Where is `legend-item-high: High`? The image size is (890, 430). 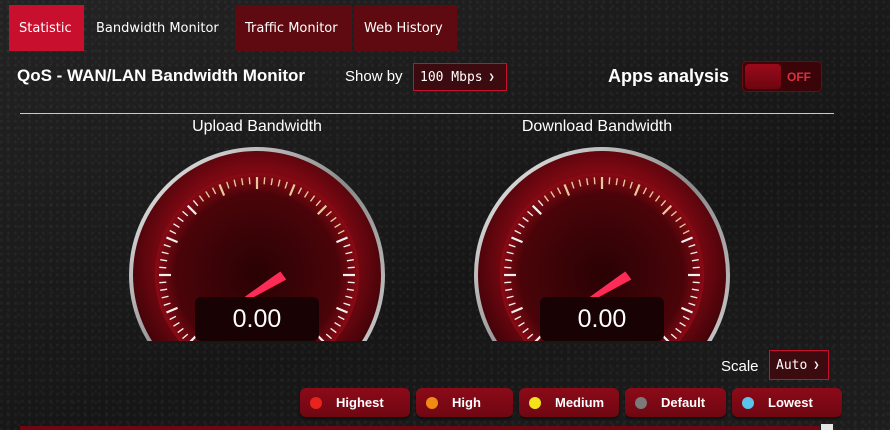
legend-item-high: High is located at coordinates (464, 402).